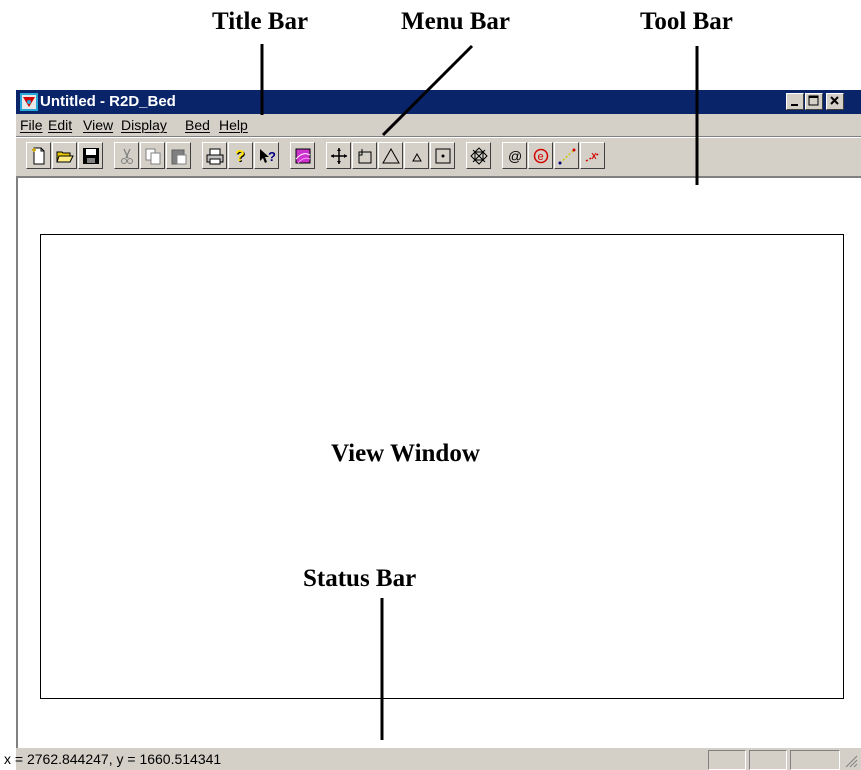  What do you see at coordinates (98, 125) in the screenshot?
I see `menu-view: View` at bounding box center [98, 125].